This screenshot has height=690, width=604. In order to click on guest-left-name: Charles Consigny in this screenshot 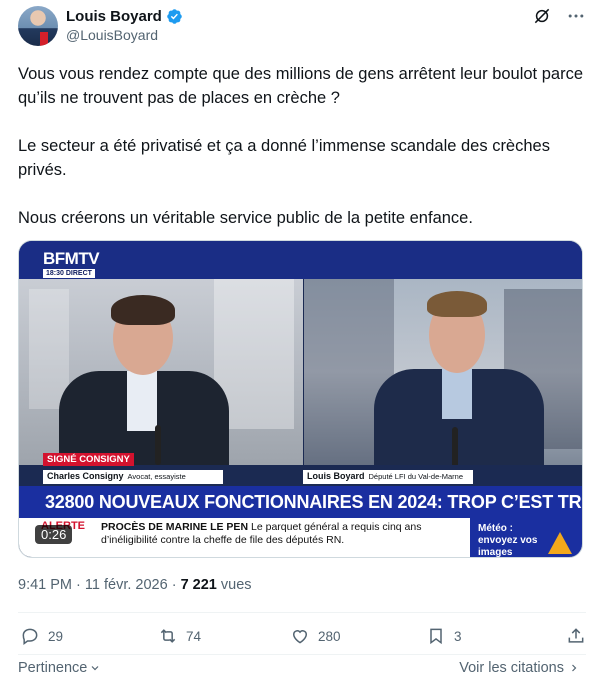, I will do `click(85, 476)`.